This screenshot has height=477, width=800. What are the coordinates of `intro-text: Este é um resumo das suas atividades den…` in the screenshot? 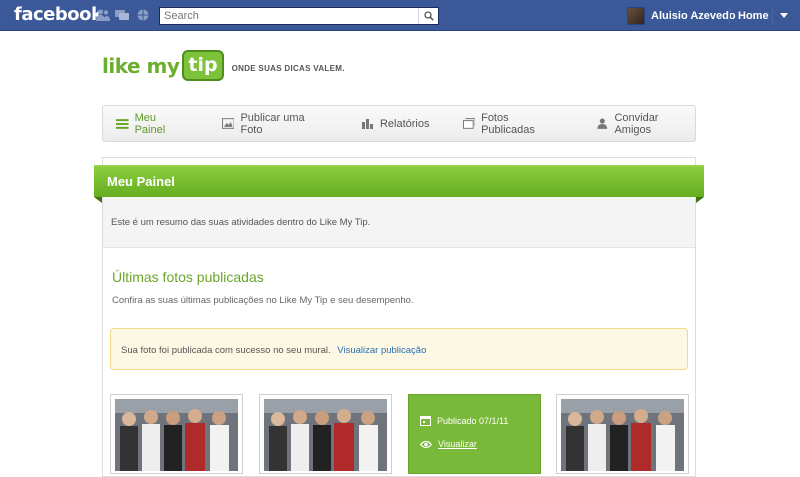 It's located at (241, 222).